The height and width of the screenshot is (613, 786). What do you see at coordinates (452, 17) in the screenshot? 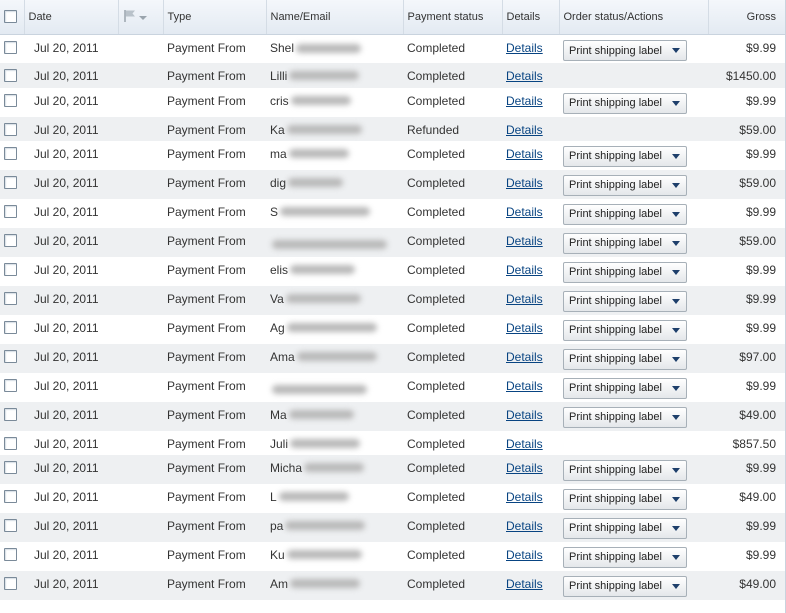
I see `column-header-payment-status: Payment status` at bounding box center [452, 17].